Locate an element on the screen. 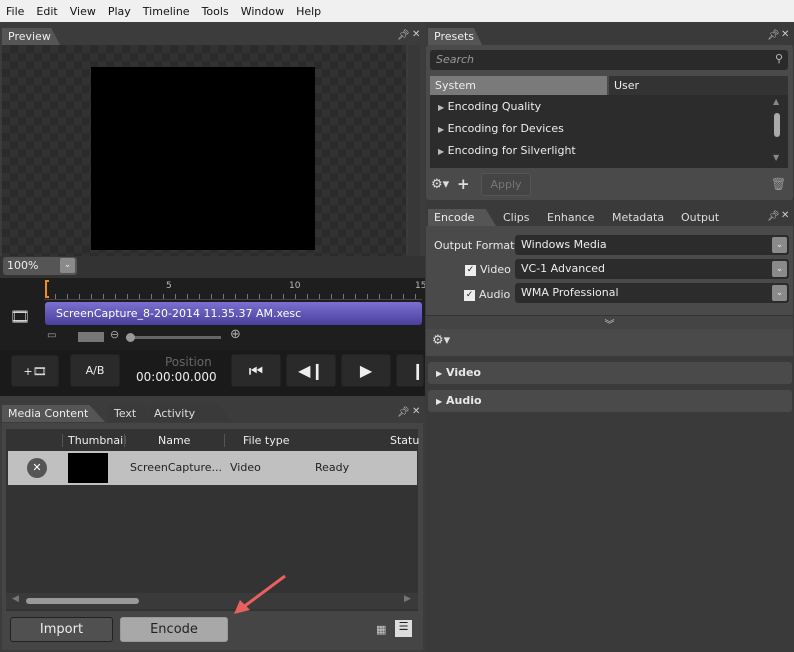  row-status: Ready is located at coordinates (332, 467).